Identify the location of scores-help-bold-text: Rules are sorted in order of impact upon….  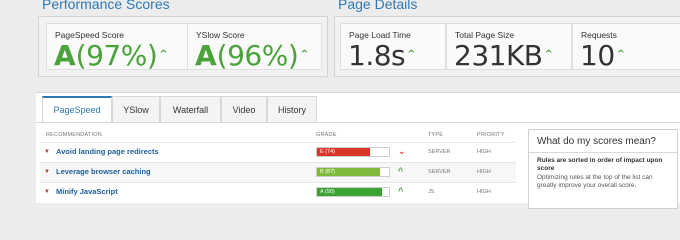
(600, 164).